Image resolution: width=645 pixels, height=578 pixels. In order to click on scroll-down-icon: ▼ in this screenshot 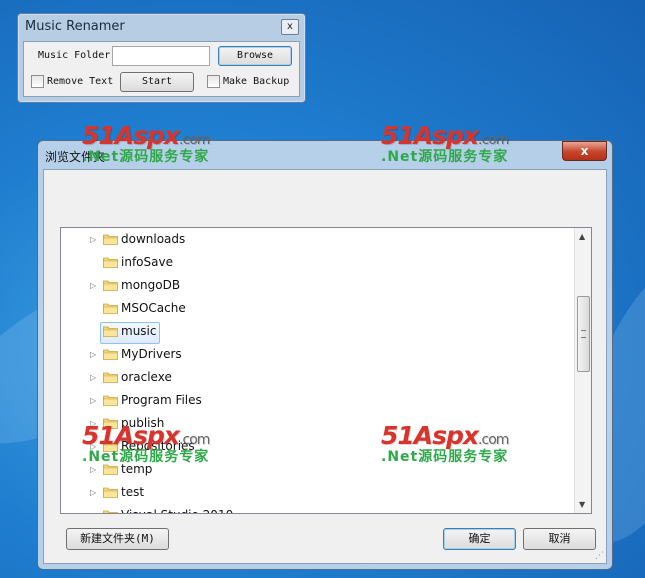, I will do `click(582, 504)`.